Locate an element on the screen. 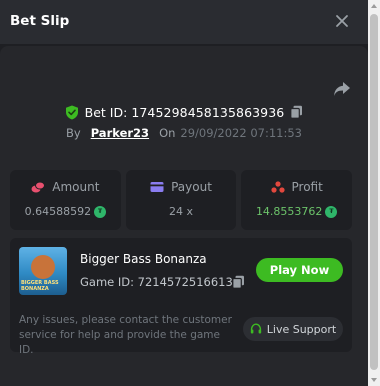 Image resolution: width=380 pixels, height=386 pixels. amount-label: Amount is located at coordinates (76, 187).